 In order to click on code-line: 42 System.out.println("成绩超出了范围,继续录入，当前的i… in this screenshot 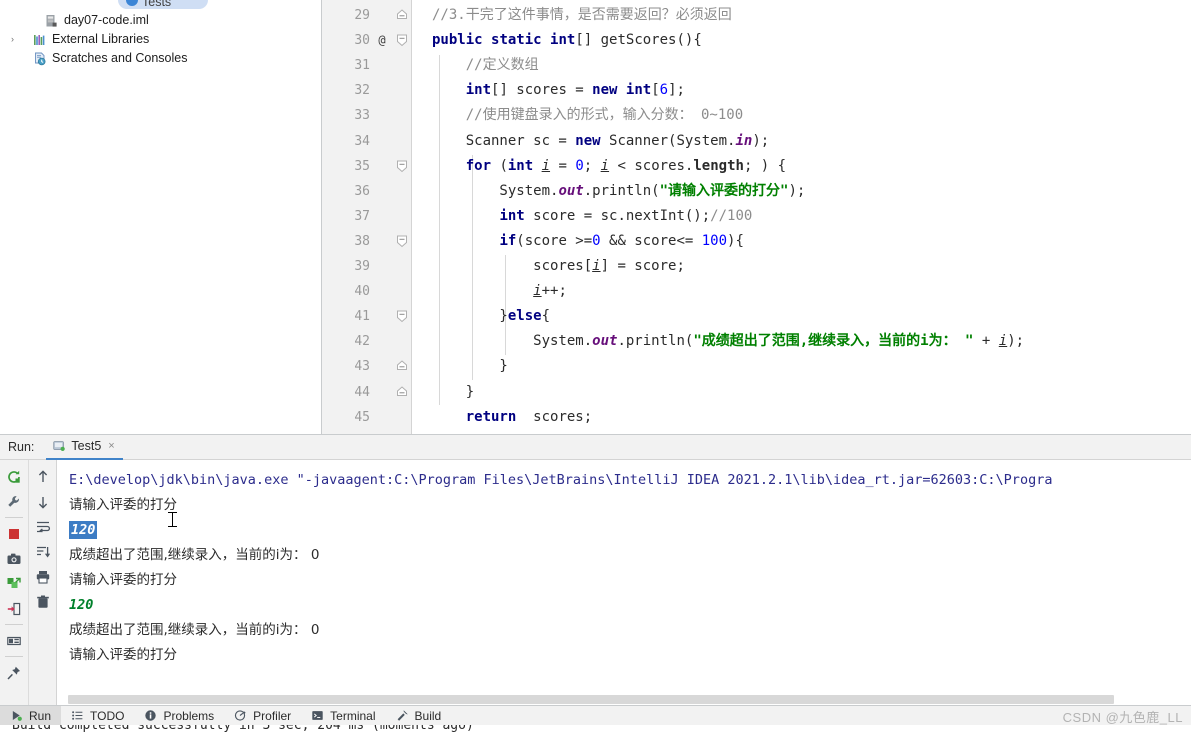, I will do `click(756, 341)`.